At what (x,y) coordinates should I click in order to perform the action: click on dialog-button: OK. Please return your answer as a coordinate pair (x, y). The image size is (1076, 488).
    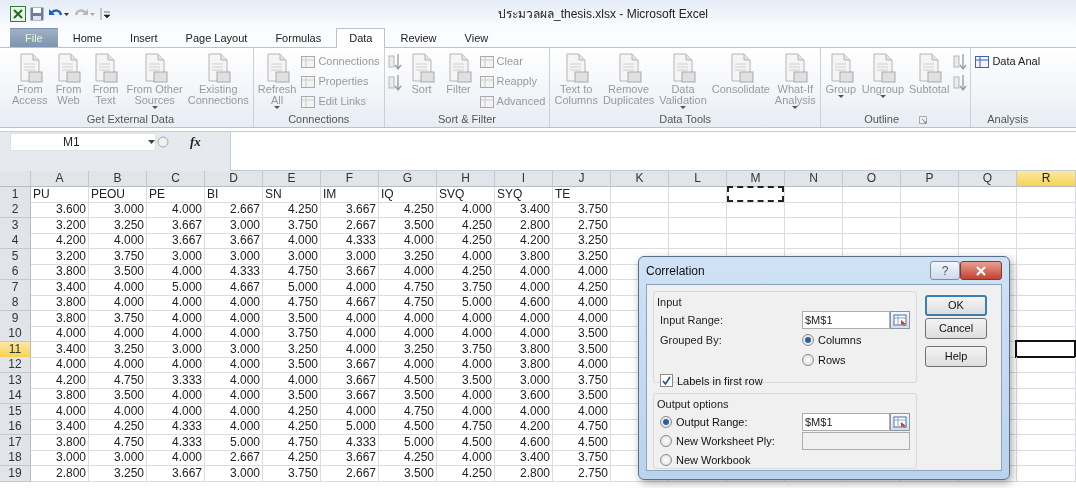
    Looking at the image, I should click on (956, 305).